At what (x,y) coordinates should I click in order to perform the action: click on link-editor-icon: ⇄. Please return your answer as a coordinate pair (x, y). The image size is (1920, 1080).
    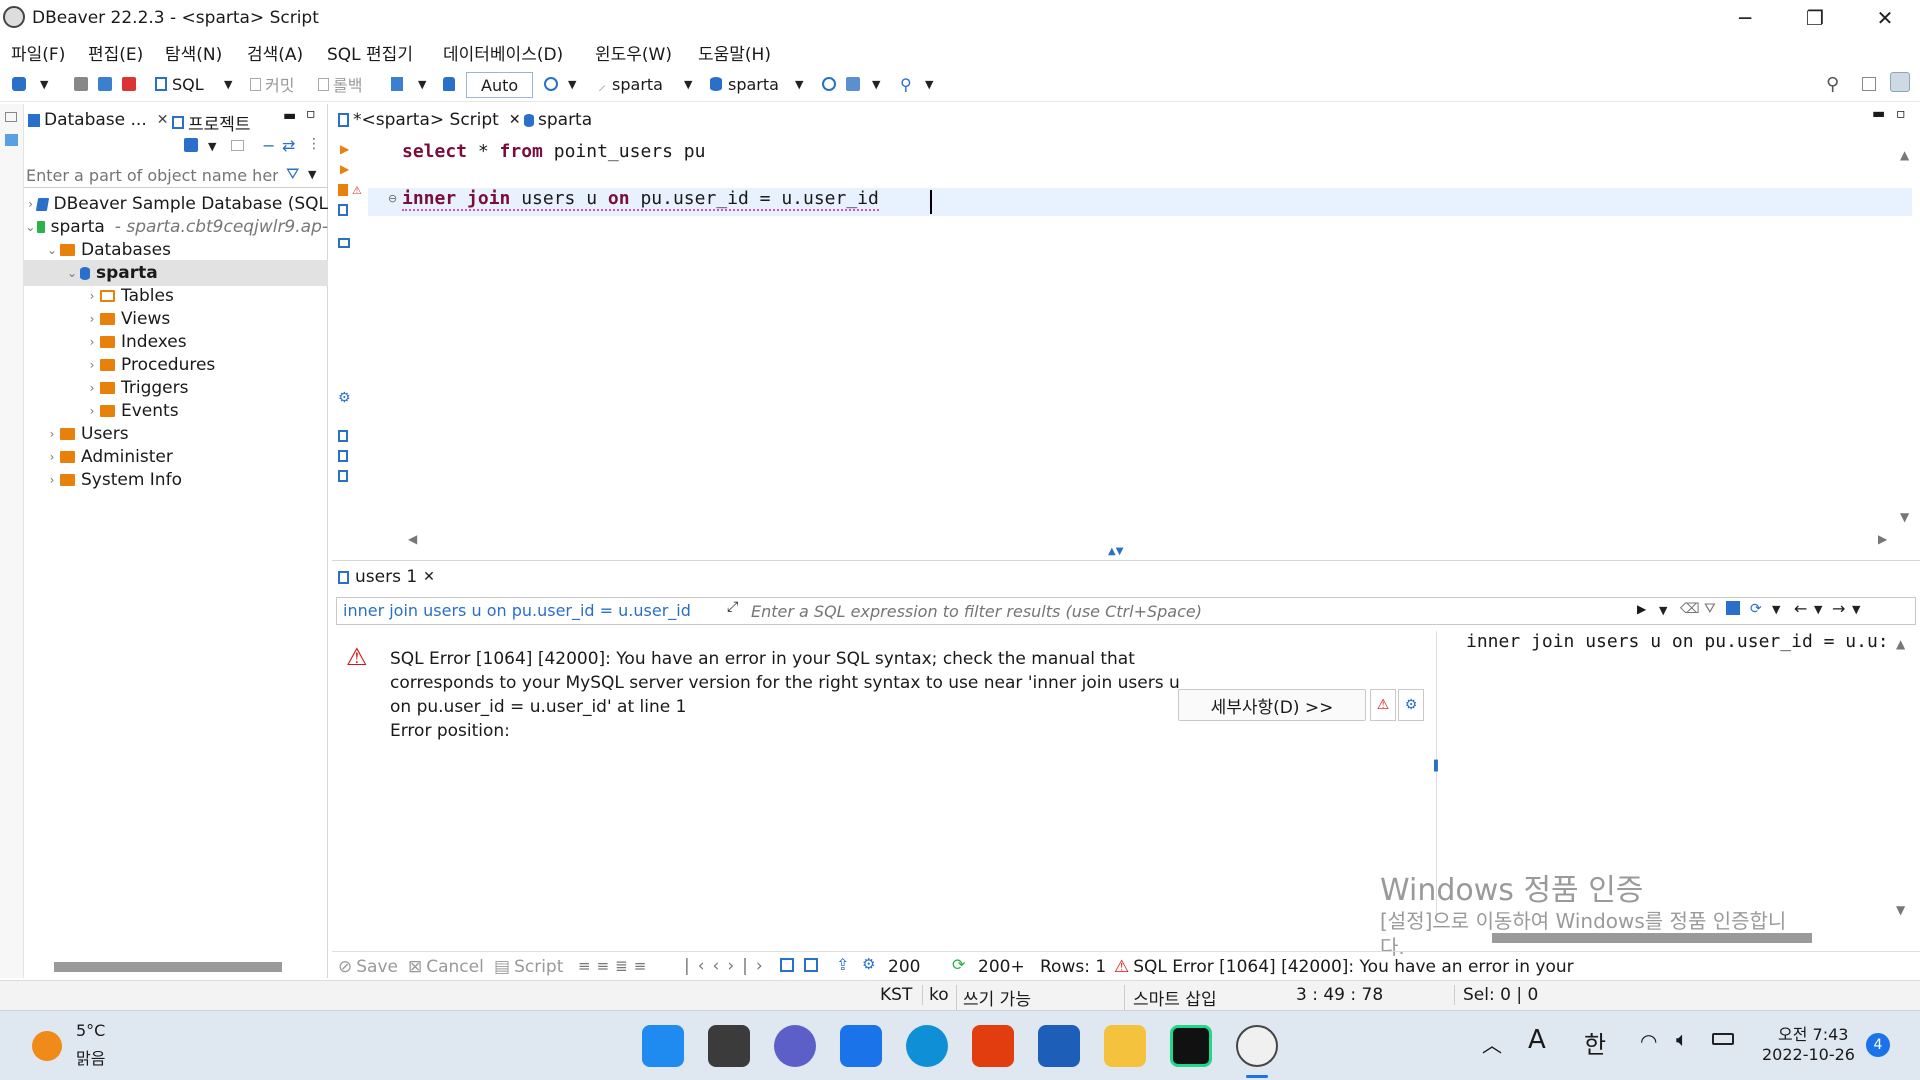
    Looking at the image, I should click on (288, 145).